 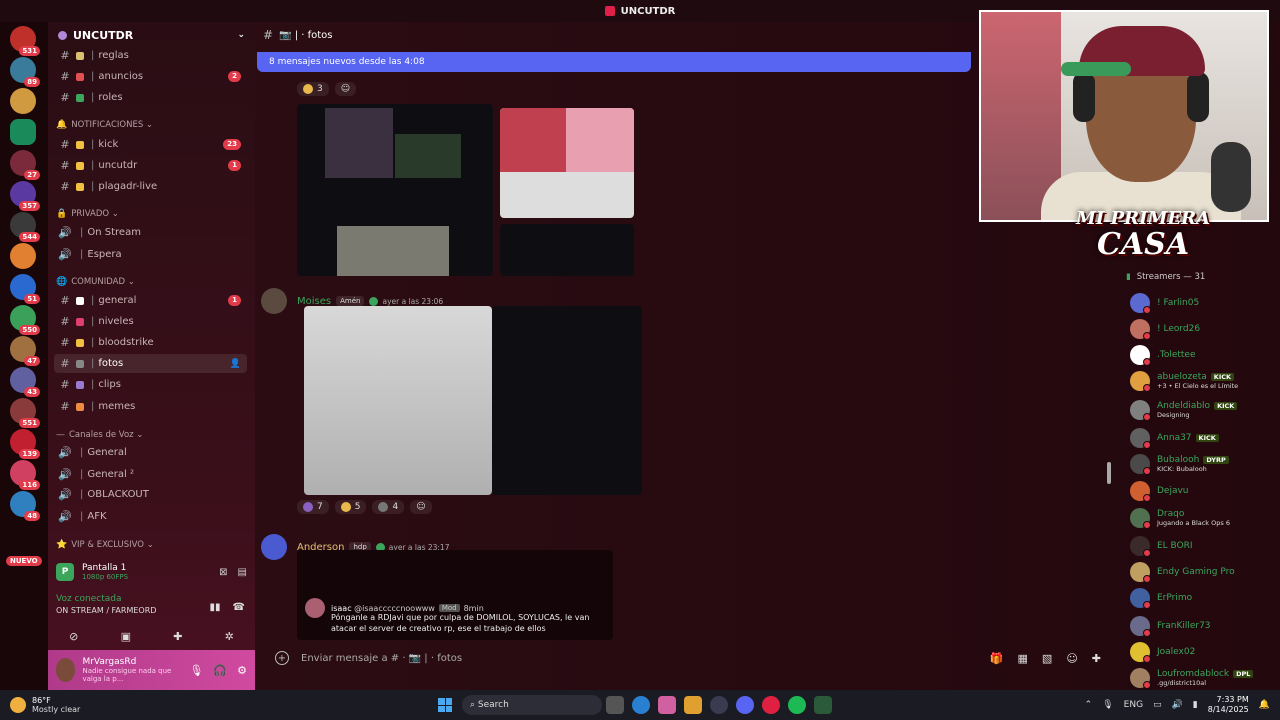 I want to click on edge-icon, so click(x=641, y=705).